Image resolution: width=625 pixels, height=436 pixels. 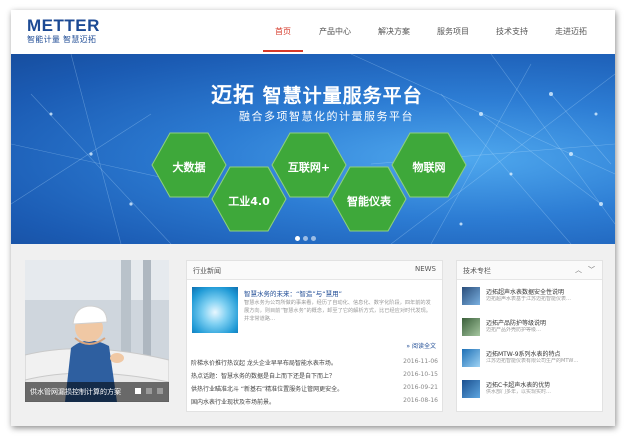 What do you see at coordinates (264, 362) in the screenshot?
I see `news-item-title: 阶梯水价推行热议起 龙头企业早早布局智能水表市场。` at bounding box center [264, 362].